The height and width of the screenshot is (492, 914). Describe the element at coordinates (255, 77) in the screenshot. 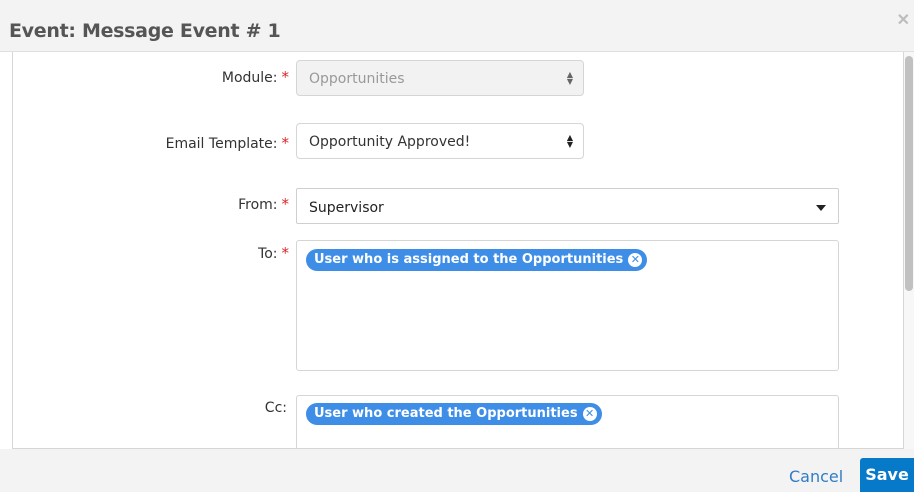

I see `module-label: Module: *` at that location.